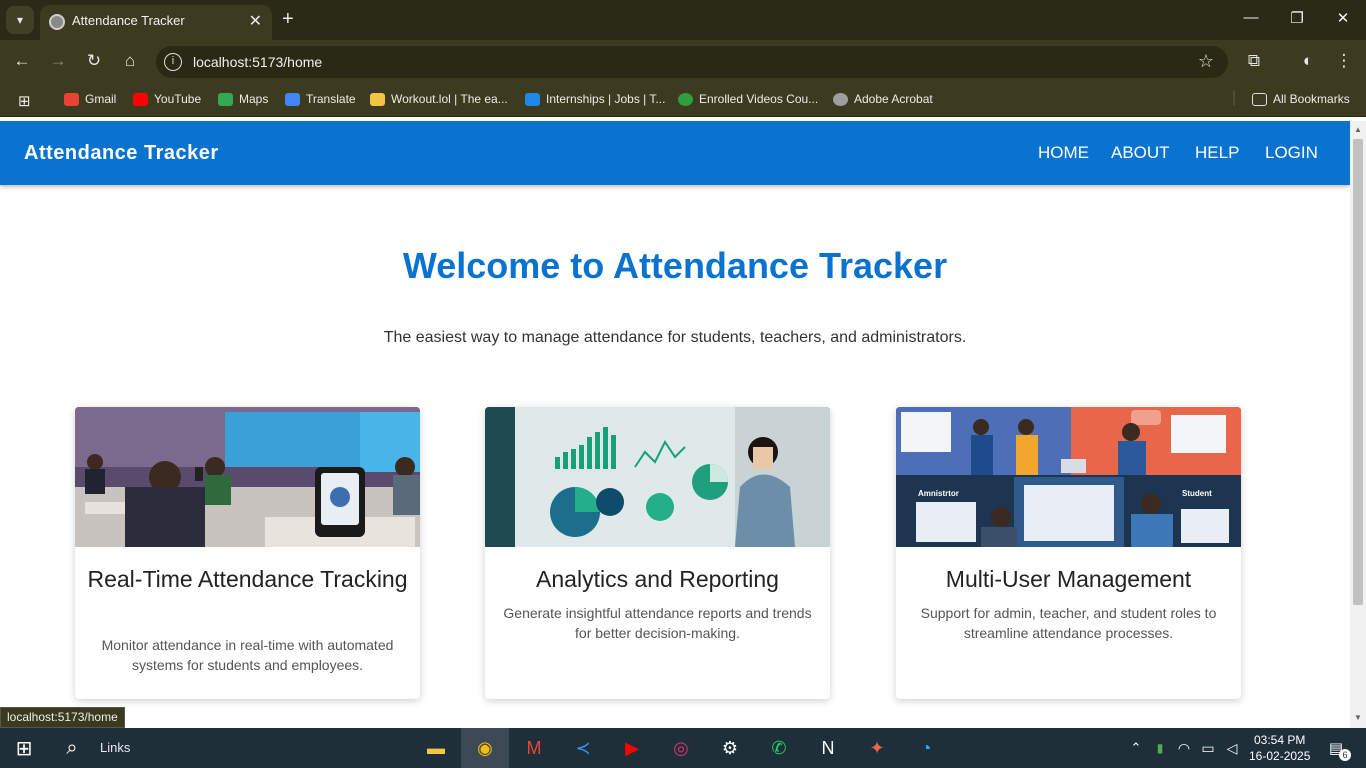  Describe the element at coordinates (1259, 99) in the screenshot. I see `folder-icon` at that location.